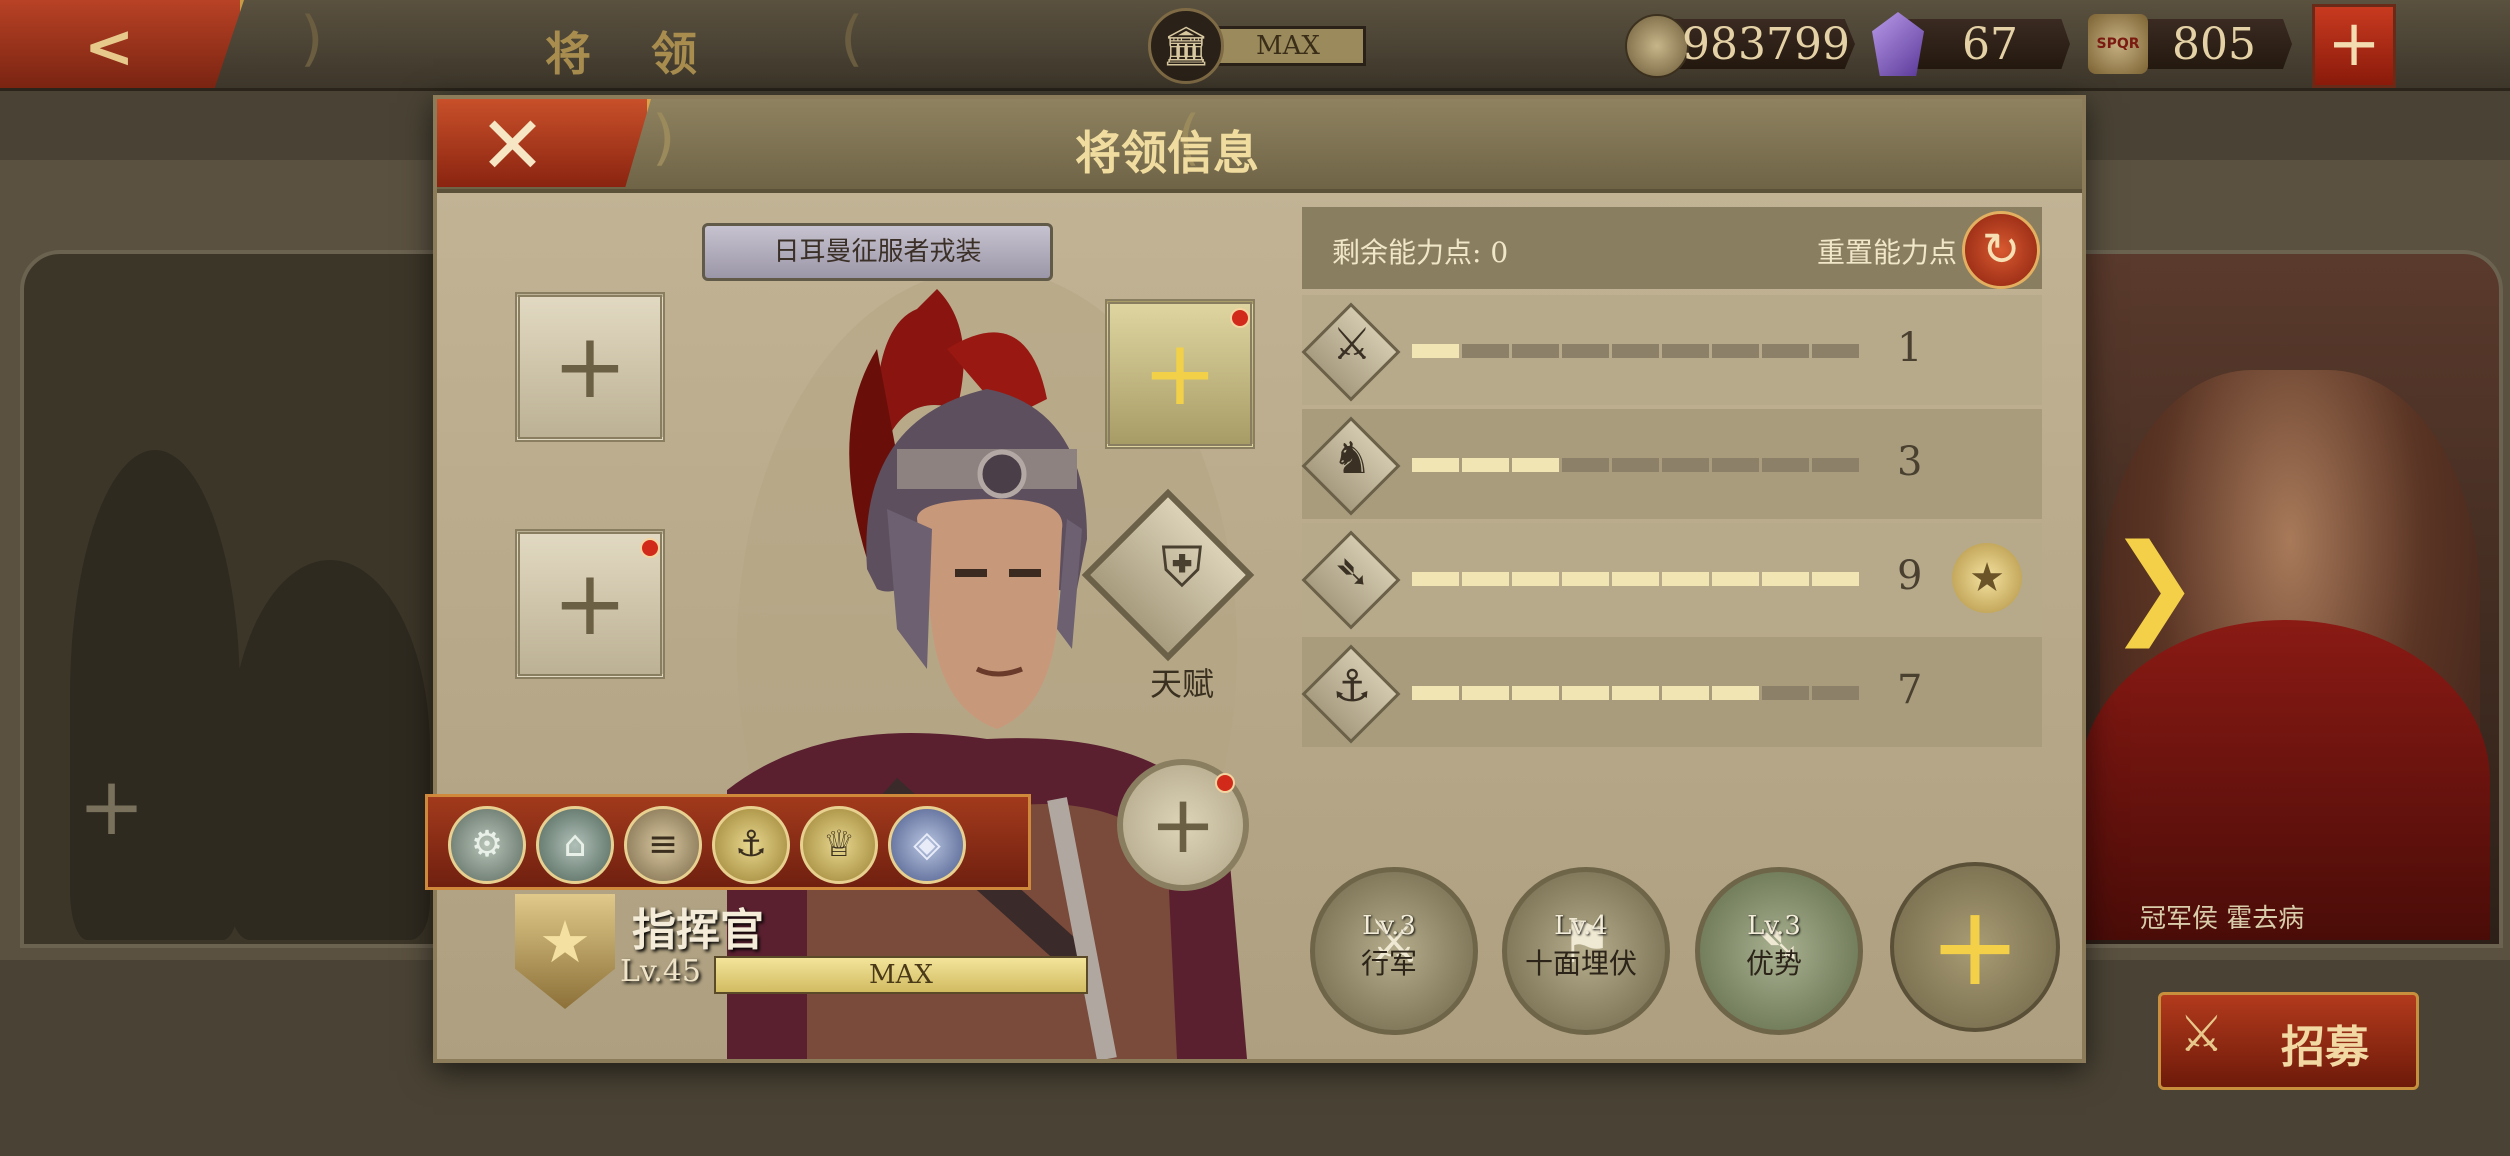 The image size is (2510, 1156). I want to click on add-general-icon: +, so click(111, 806).